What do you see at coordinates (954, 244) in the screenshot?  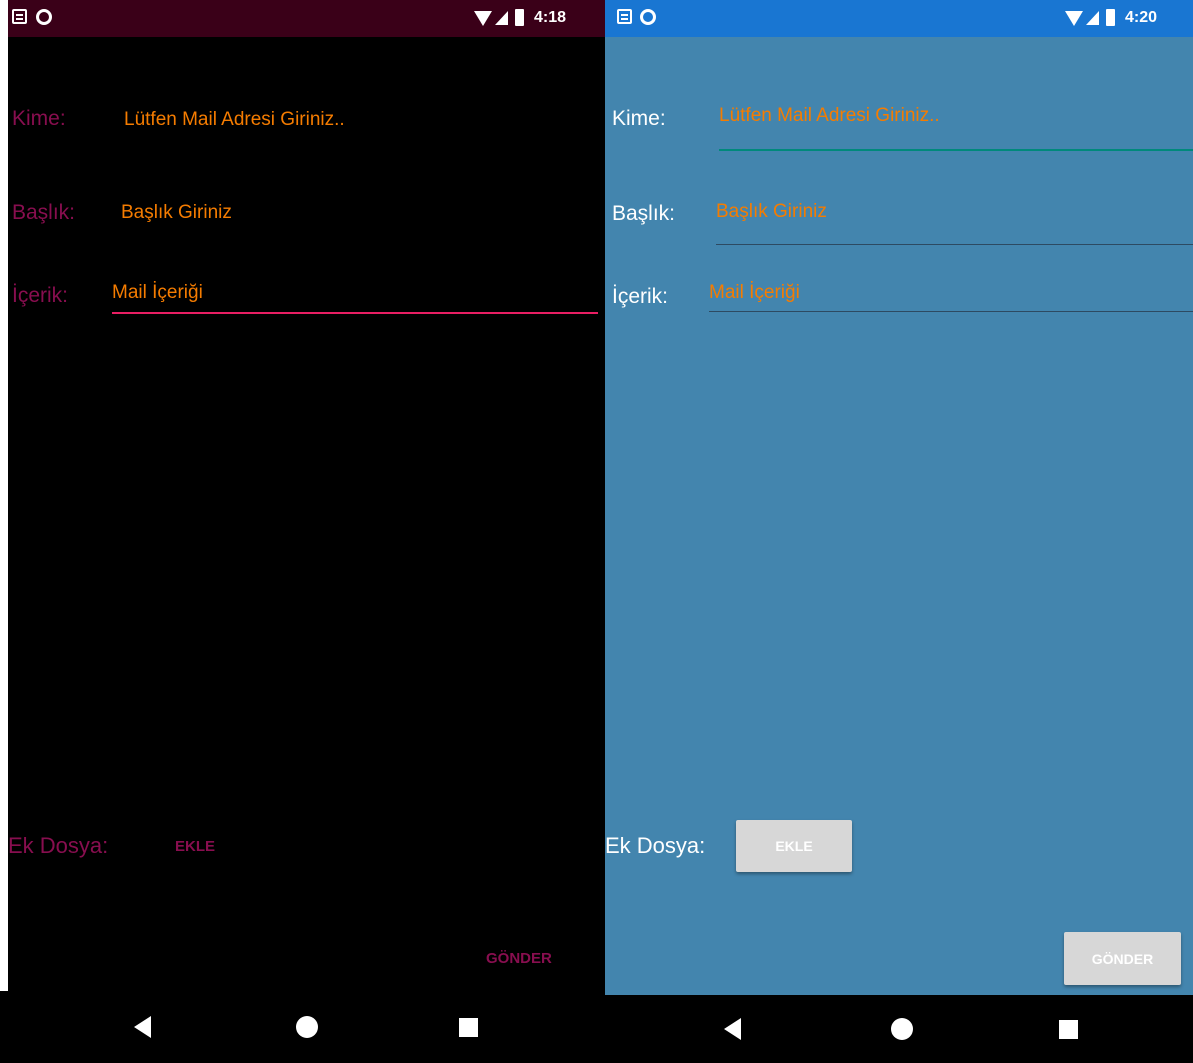 I see `subject-input-underline` at bounding box center [954, 244].